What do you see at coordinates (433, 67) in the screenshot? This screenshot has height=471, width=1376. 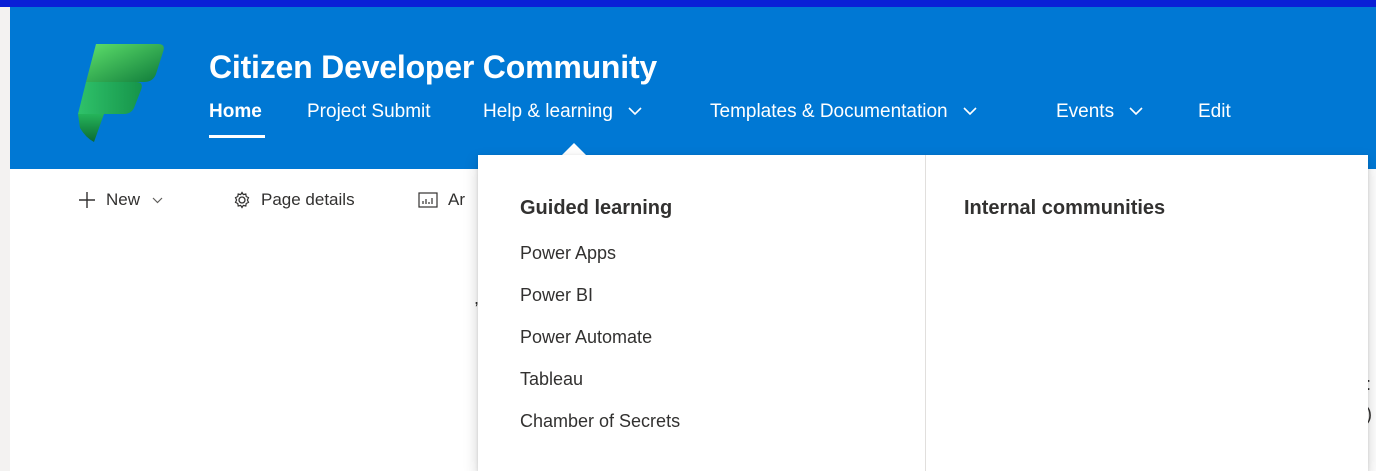 I see `site-title: Citizen Developer Community` at bounding box center [433, 67].